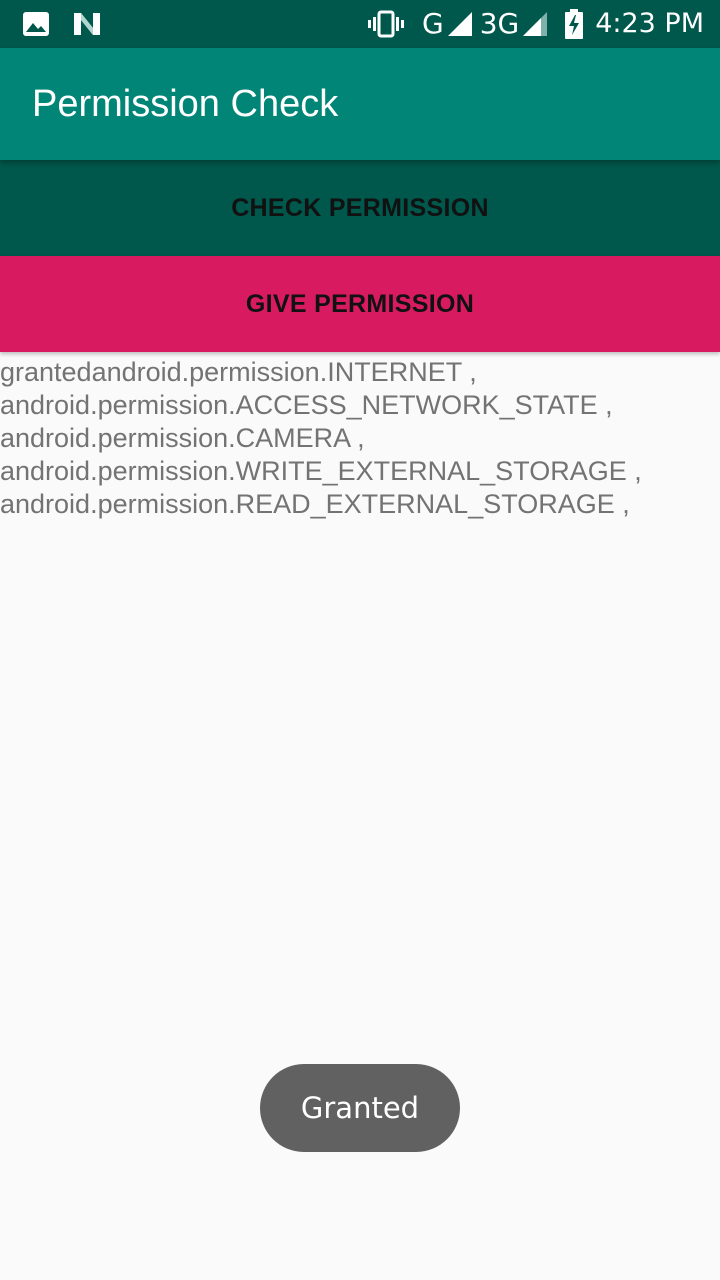 The height and width of the screenshot is (1280, 720). Describe the element at coordinates (182, 438) in the screenshot. I see `permission-line: android.permission.CAMERA ,` at that location.